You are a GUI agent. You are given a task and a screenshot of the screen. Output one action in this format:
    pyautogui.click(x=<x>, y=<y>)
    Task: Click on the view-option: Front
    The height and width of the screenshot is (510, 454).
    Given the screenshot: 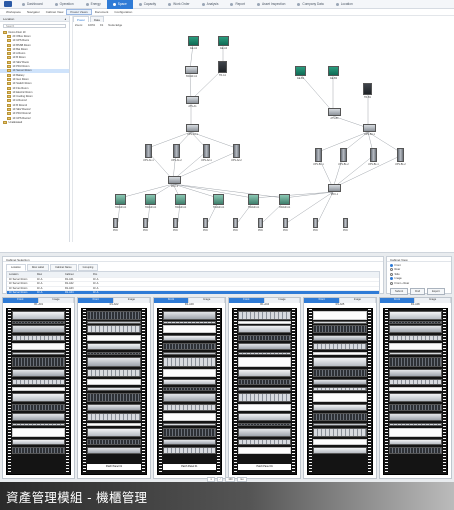 What is the action you would take?
    pyautogui.click(x=419, y=265)
    